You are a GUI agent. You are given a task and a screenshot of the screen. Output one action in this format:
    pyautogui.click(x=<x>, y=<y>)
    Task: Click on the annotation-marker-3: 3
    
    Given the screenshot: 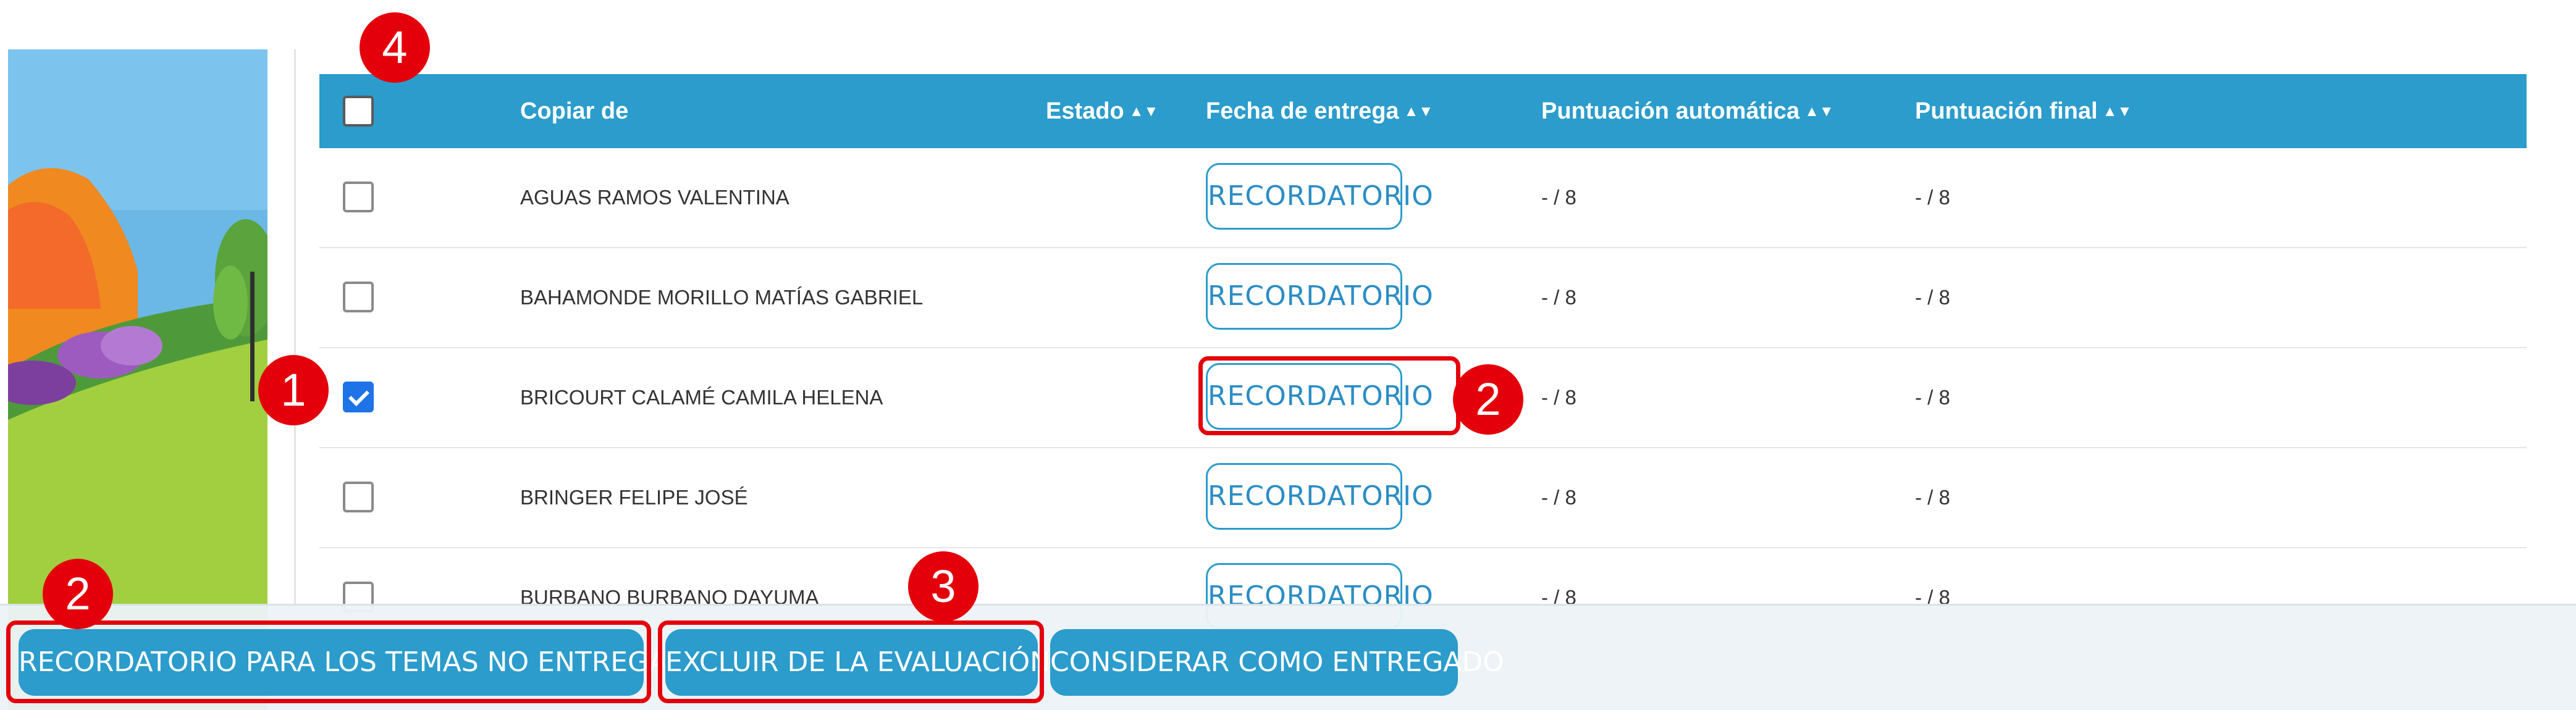 What is the action you would take?
    pyautogui.click(x=943, y=586)
    